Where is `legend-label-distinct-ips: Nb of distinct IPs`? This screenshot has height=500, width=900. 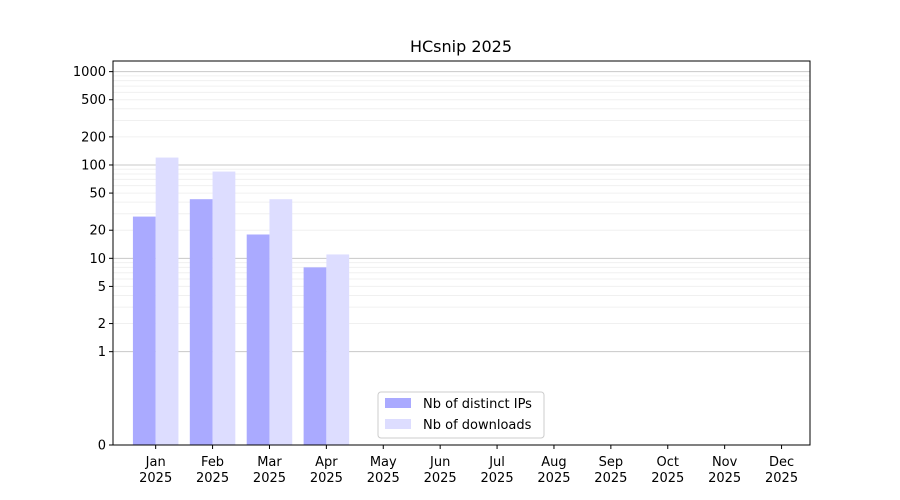
legend-label-distinct-ips: Nb of distinct IPs is located at coordinates (477, 404).